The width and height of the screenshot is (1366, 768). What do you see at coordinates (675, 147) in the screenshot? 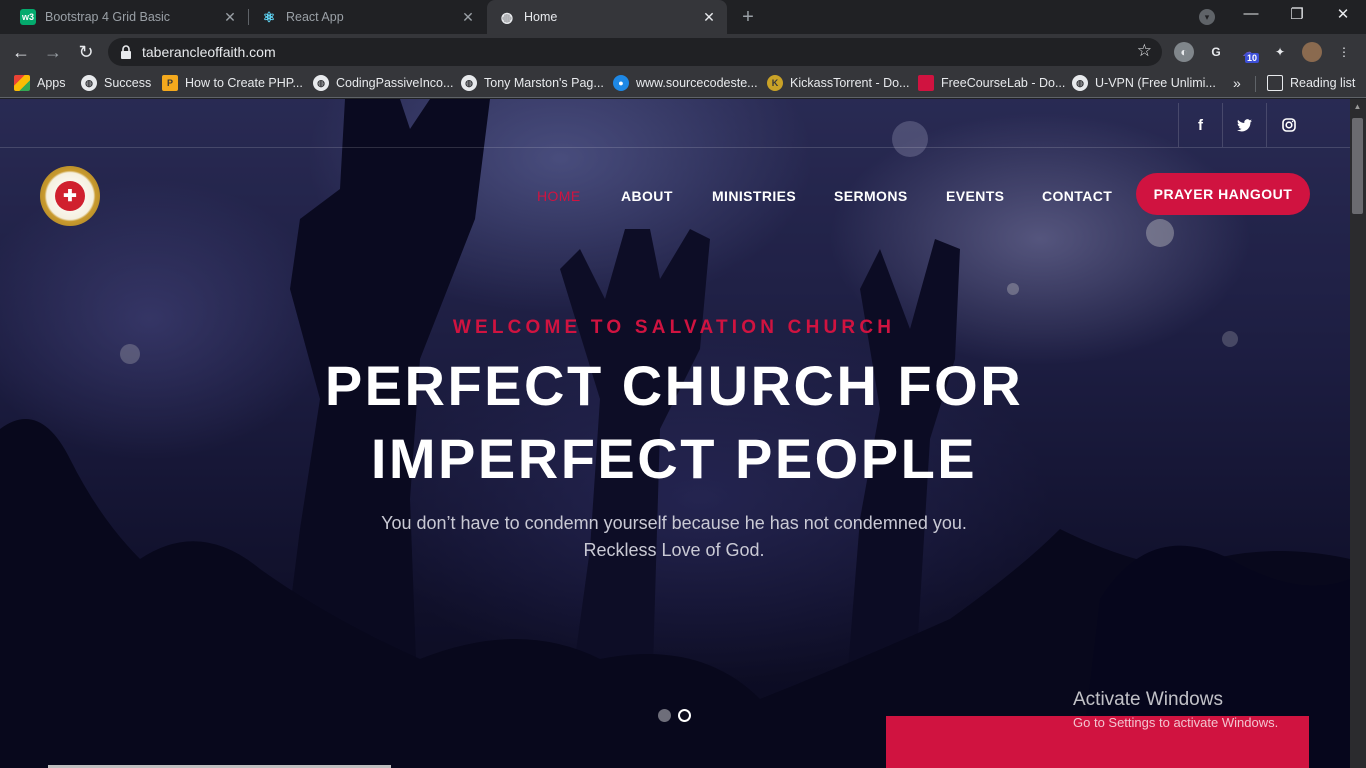
I see `topbar-divider` at bounding box center [675, 147].